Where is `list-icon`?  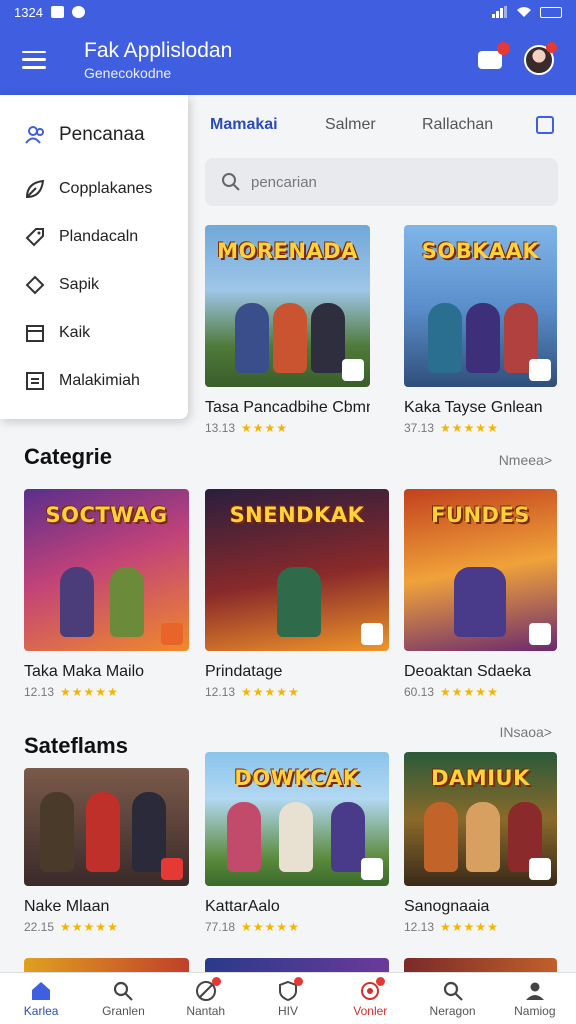 list-icon is located at coordinates (35, 381).